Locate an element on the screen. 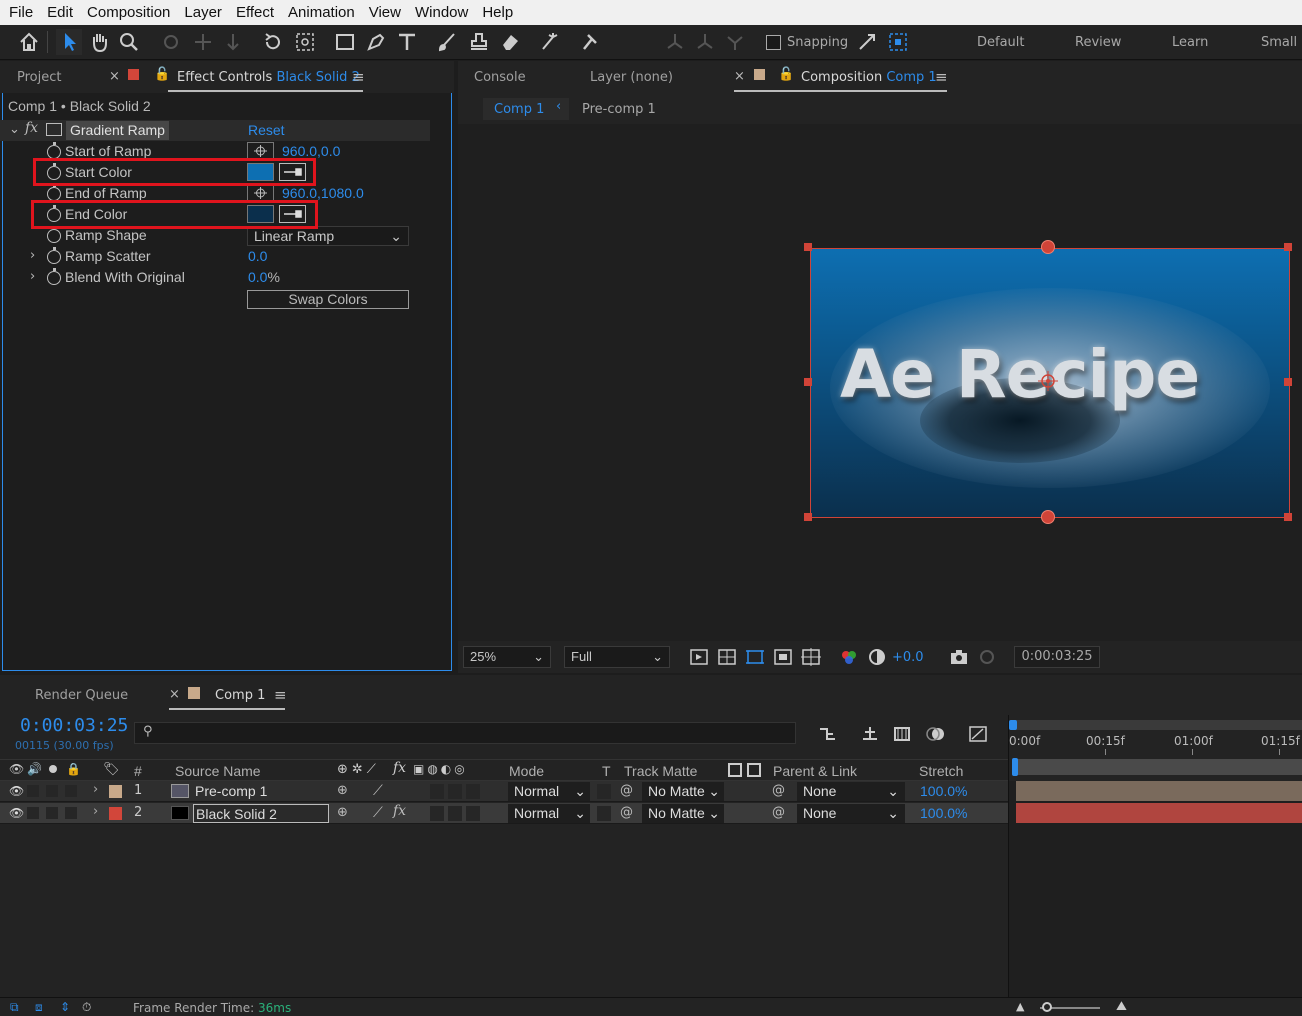 The image size is (1302, 1016). transparency-grid-icon is located at coordinates (727, 657).